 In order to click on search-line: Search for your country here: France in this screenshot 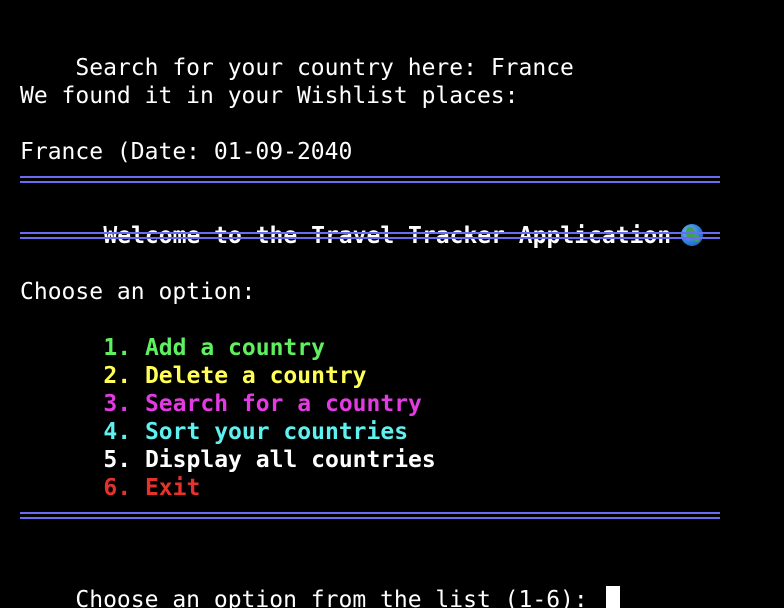, I will do `click(297, 53)`.